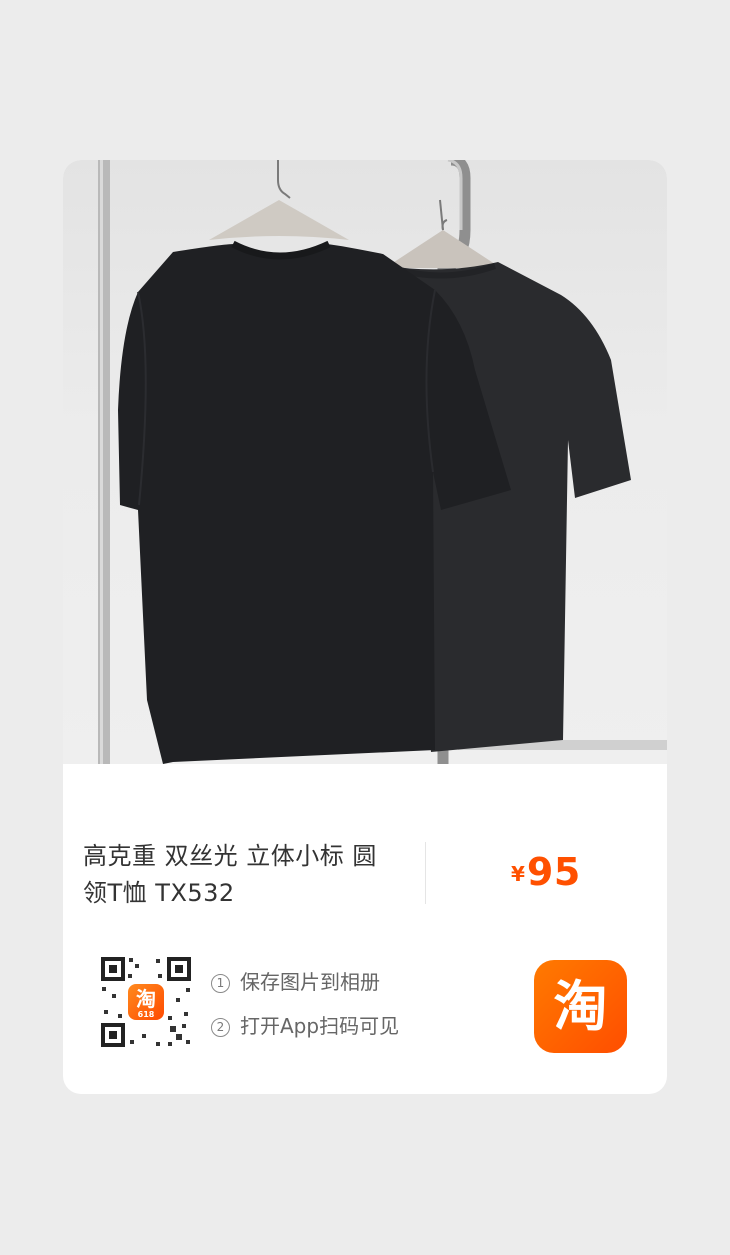 This screenshot has width=730, height=1255. What do you see at coordinates (230, 856) in the screenshot?
I see `product-title-line1: 高克重 双丝光 立体小标 圆` at bounding box center [230, 856].